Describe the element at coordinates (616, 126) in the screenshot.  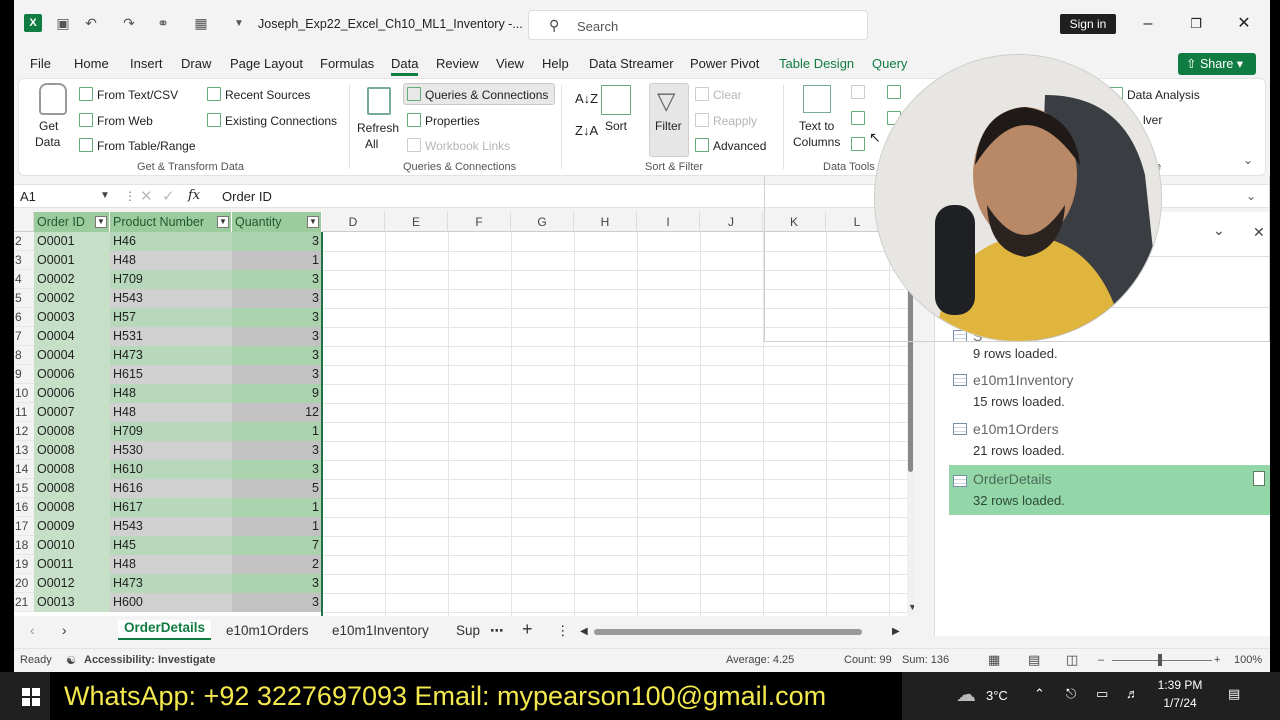
I see `sort-button: Sort` at that location.